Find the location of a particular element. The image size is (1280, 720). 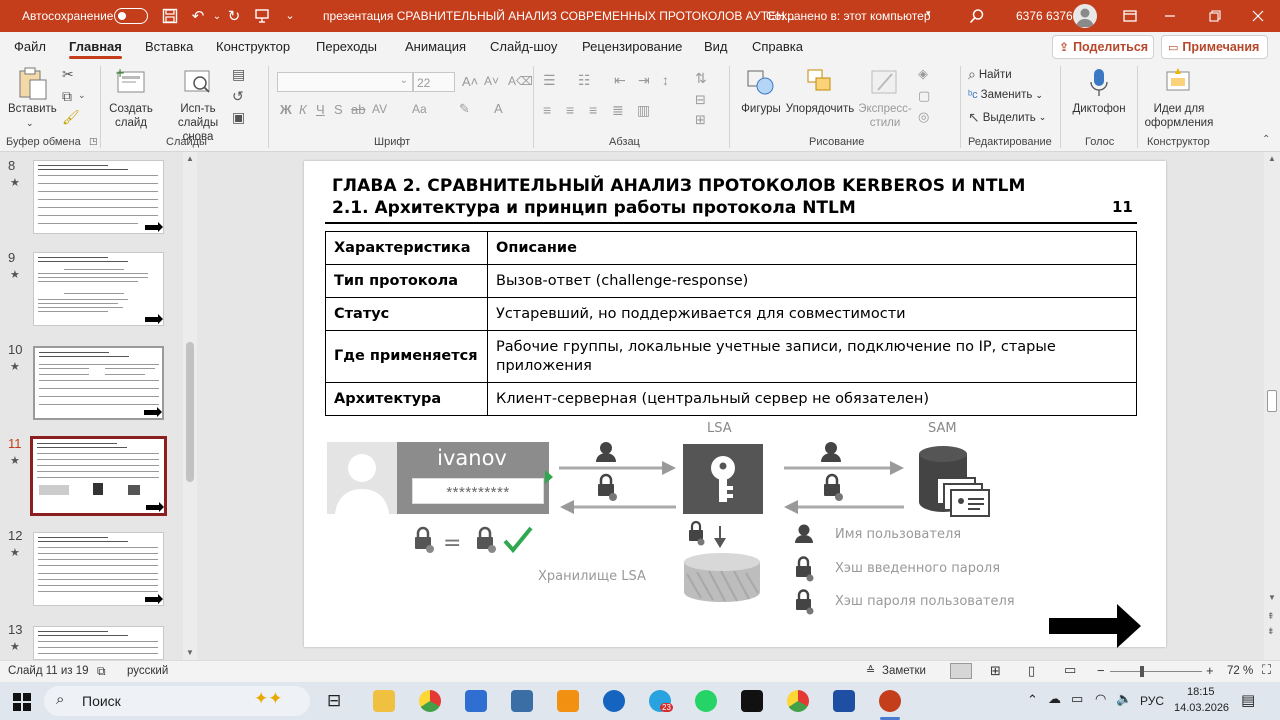

normal-view-icon is located at coordinates (961, 671).